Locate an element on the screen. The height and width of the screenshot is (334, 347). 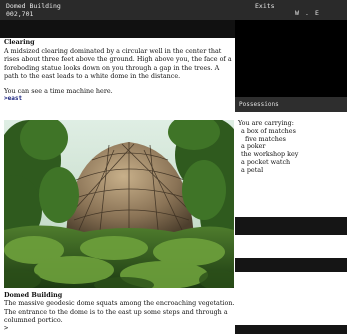
command-echo: >east is located at coordinates (13, 98).